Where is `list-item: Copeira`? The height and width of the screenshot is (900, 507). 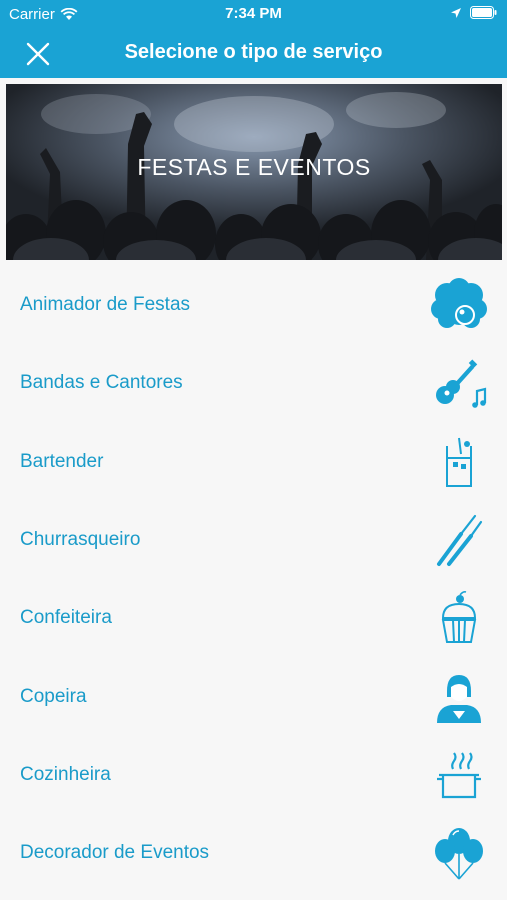
list-item: Copeira is located at coordinates (253, 696).